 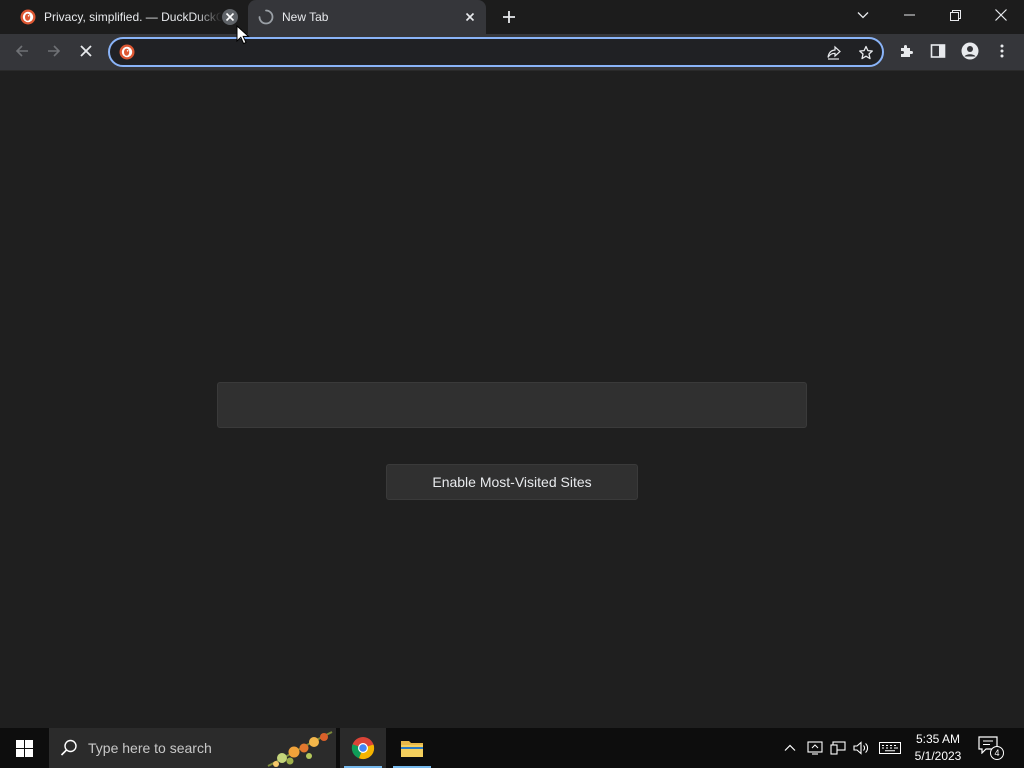 I want to click on mouse-cursor-icon, so click(x=243, y=35).